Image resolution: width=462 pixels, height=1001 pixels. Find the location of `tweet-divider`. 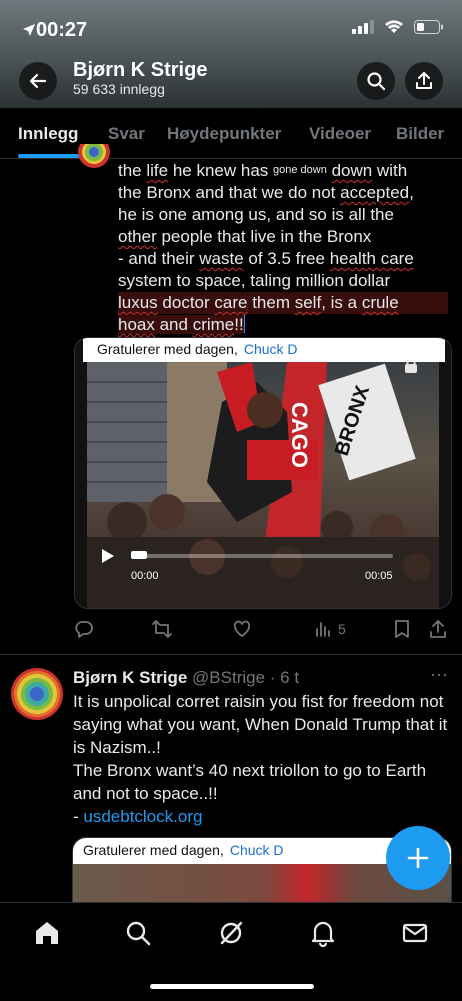

tweet-divider is located at coordinates (231, 654).